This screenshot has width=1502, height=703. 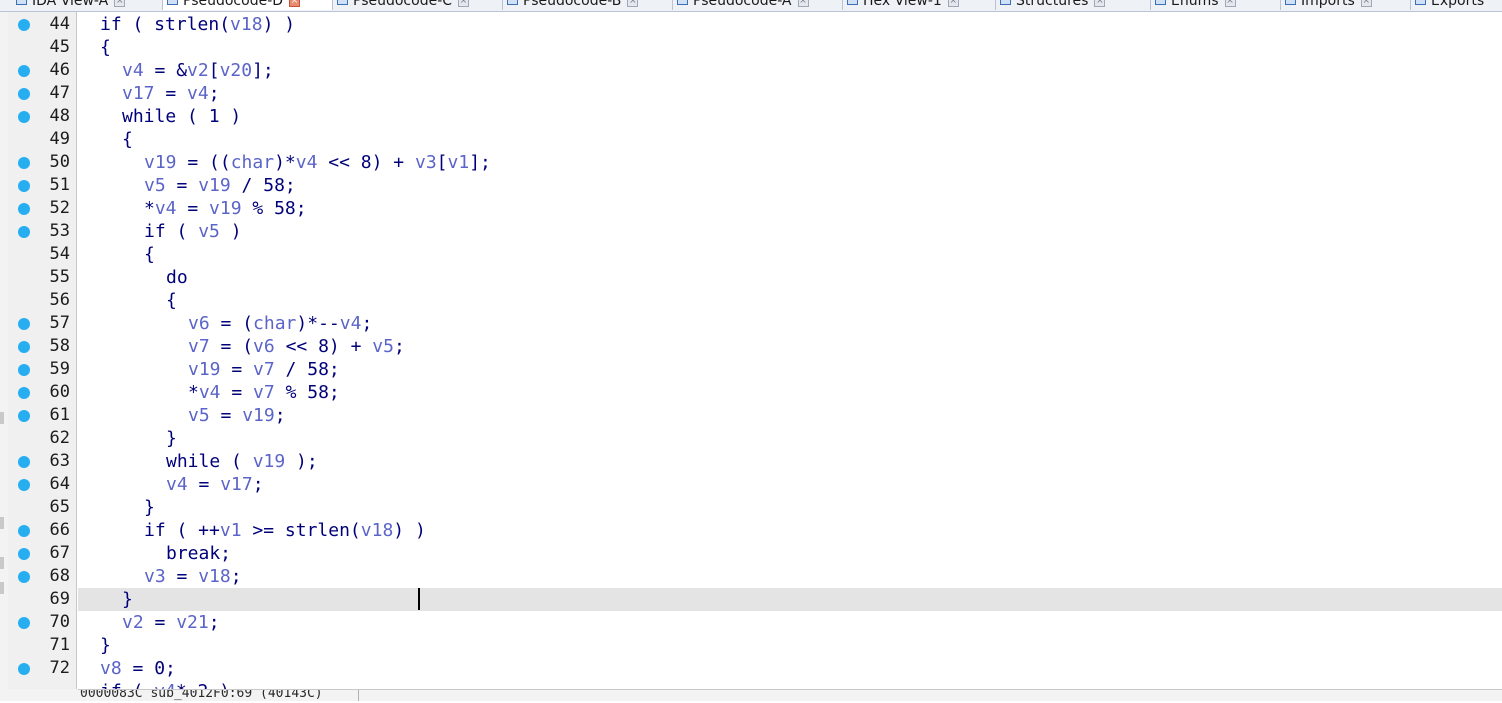 I want to click on code-variable: v5, so click(x=199, y=415).